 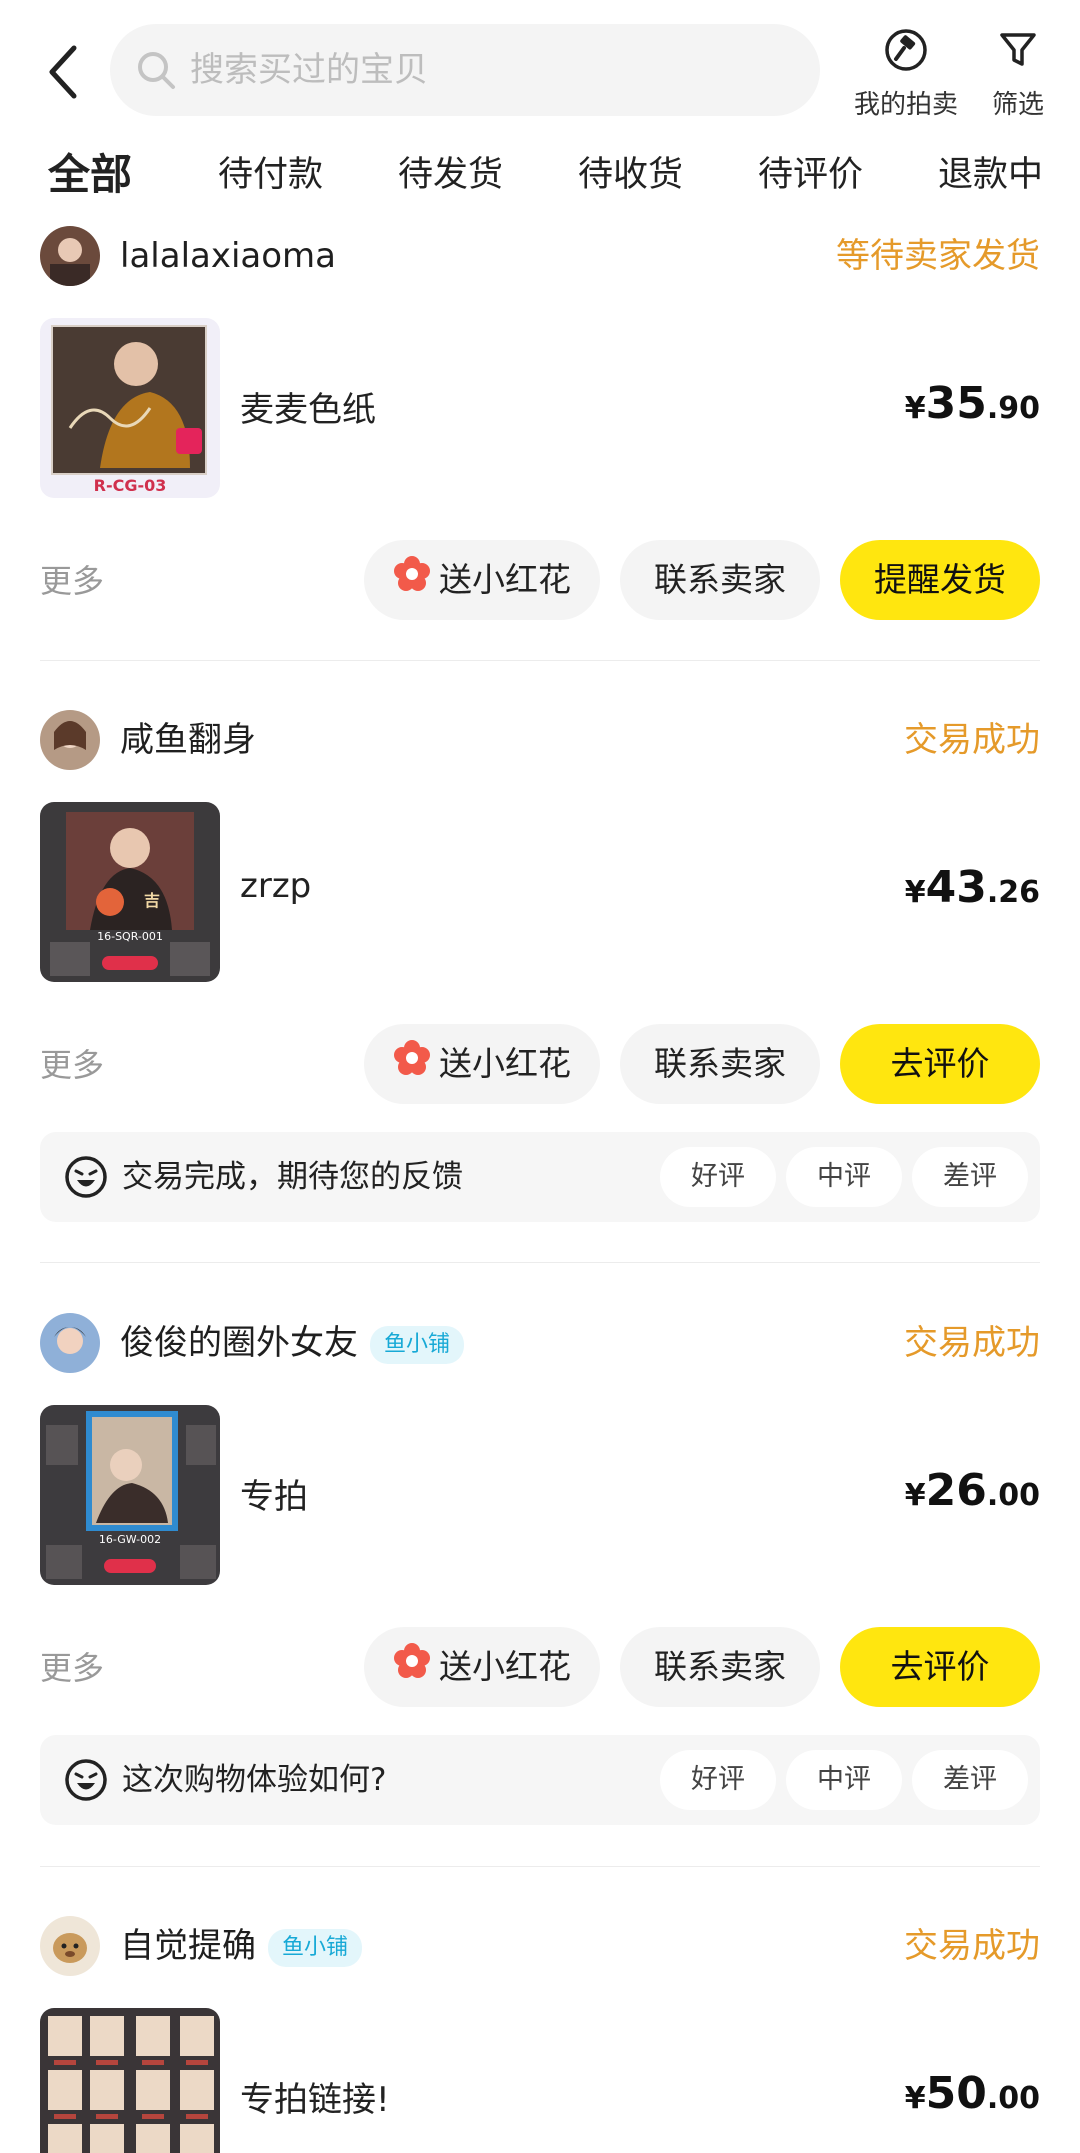 What do you see at coordinates (1018, 50) in the screenshot?
I see `filter-funnel-icon` at bounding box center [1018, 50].